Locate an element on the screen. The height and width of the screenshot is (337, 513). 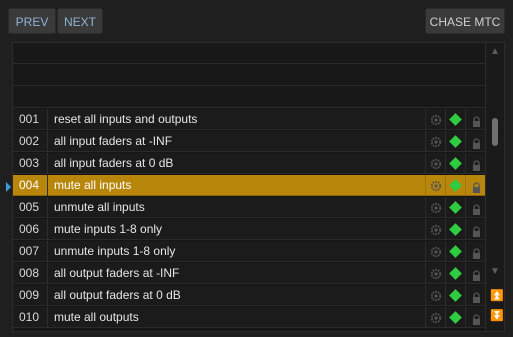
snapshot-row: 001 reset all inputs and outputs is located at coordinates (249, 119).